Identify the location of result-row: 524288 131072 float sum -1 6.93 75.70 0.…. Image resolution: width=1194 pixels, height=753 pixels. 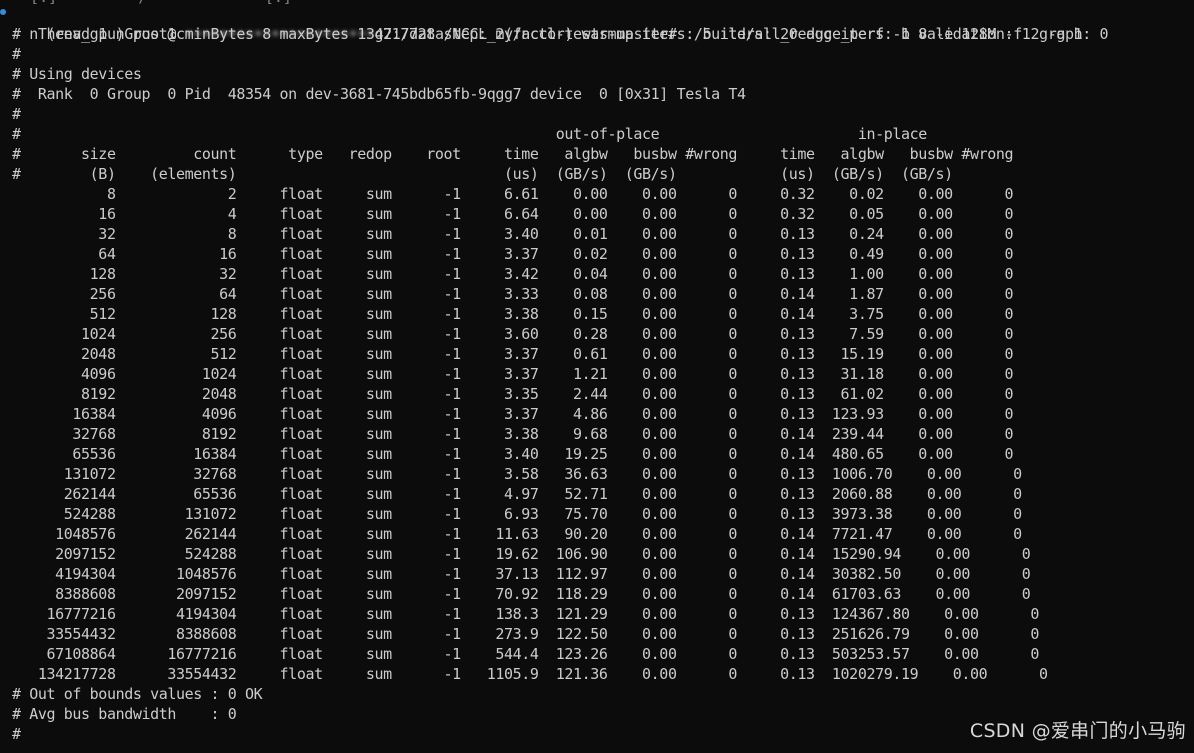
(517, 514).